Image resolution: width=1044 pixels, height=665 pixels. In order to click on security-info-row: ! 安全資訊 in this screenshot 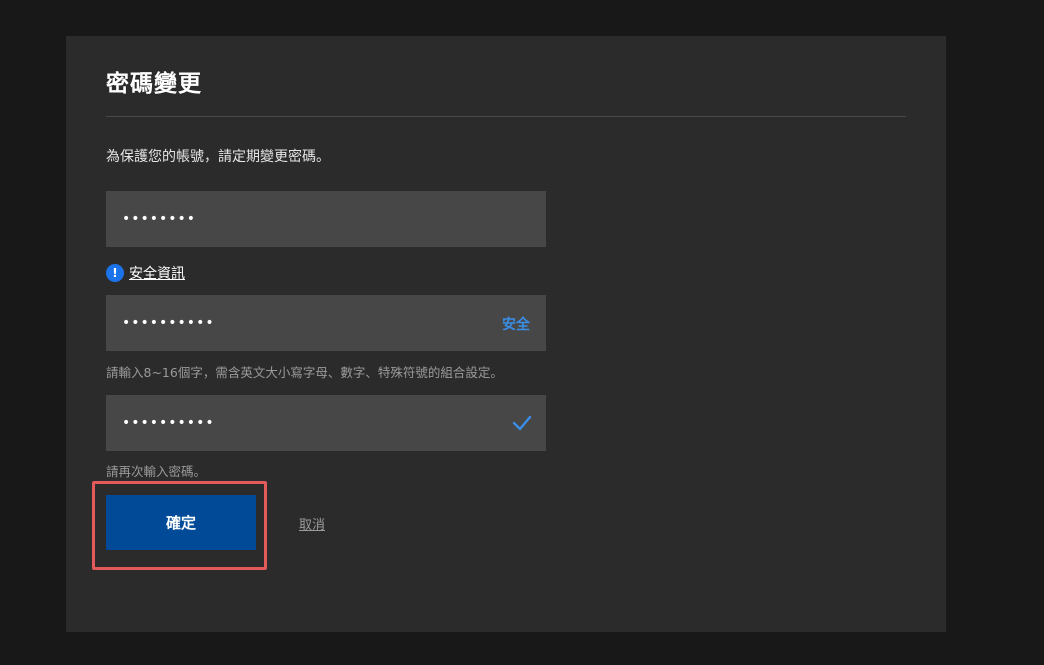, I will do `click(145, 273)`.